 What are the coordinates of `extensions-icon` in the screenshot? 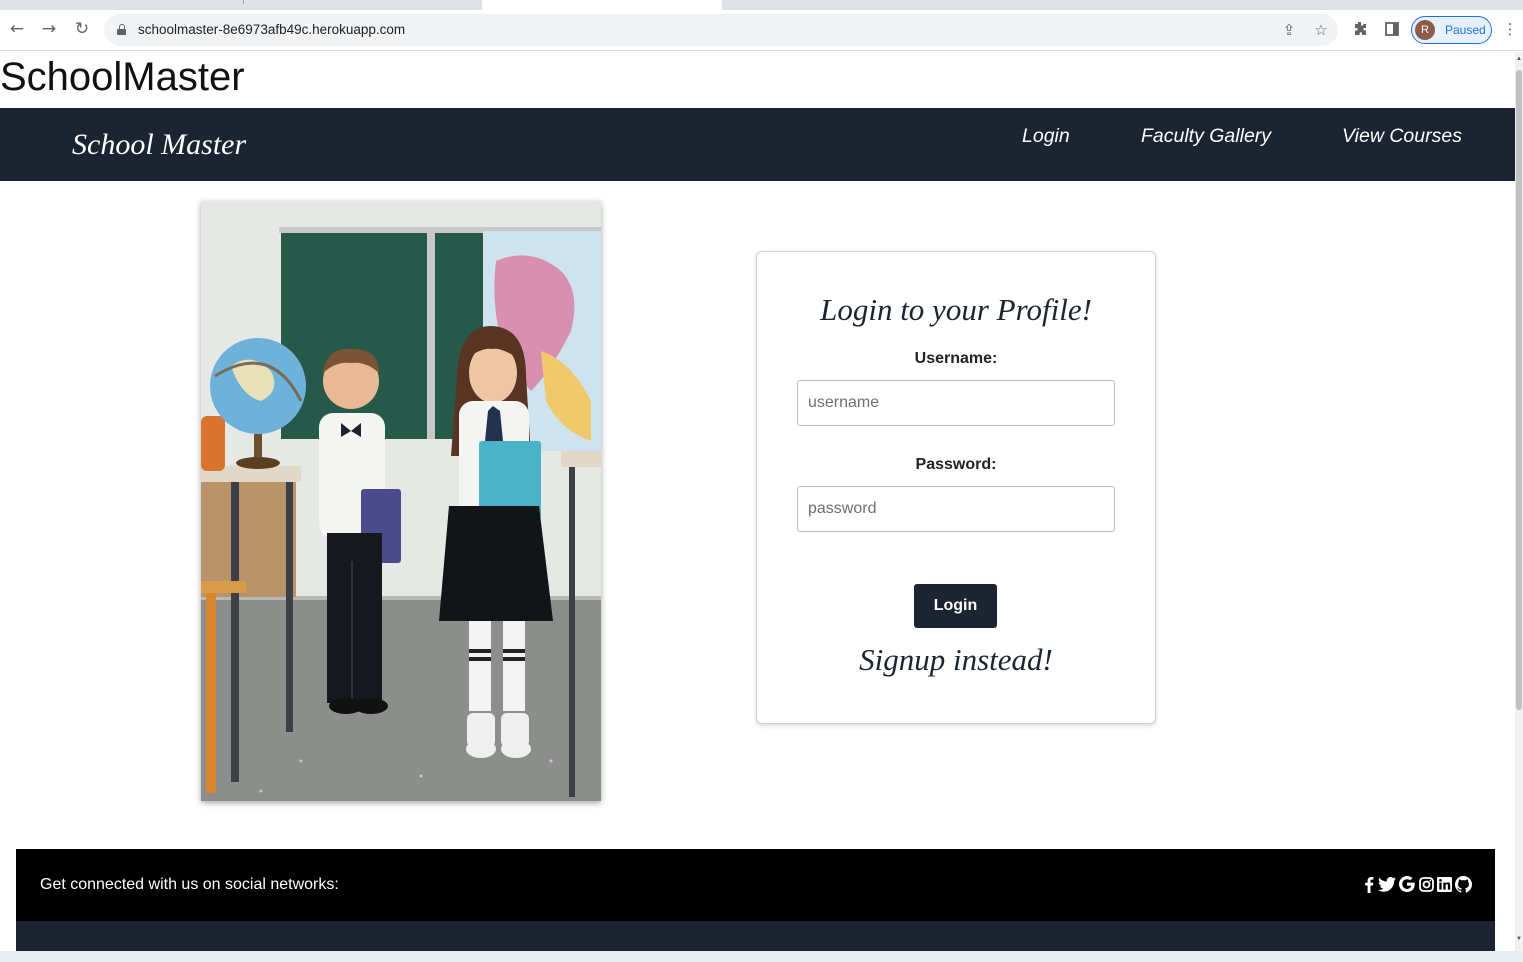 It's located at (1360, 29).